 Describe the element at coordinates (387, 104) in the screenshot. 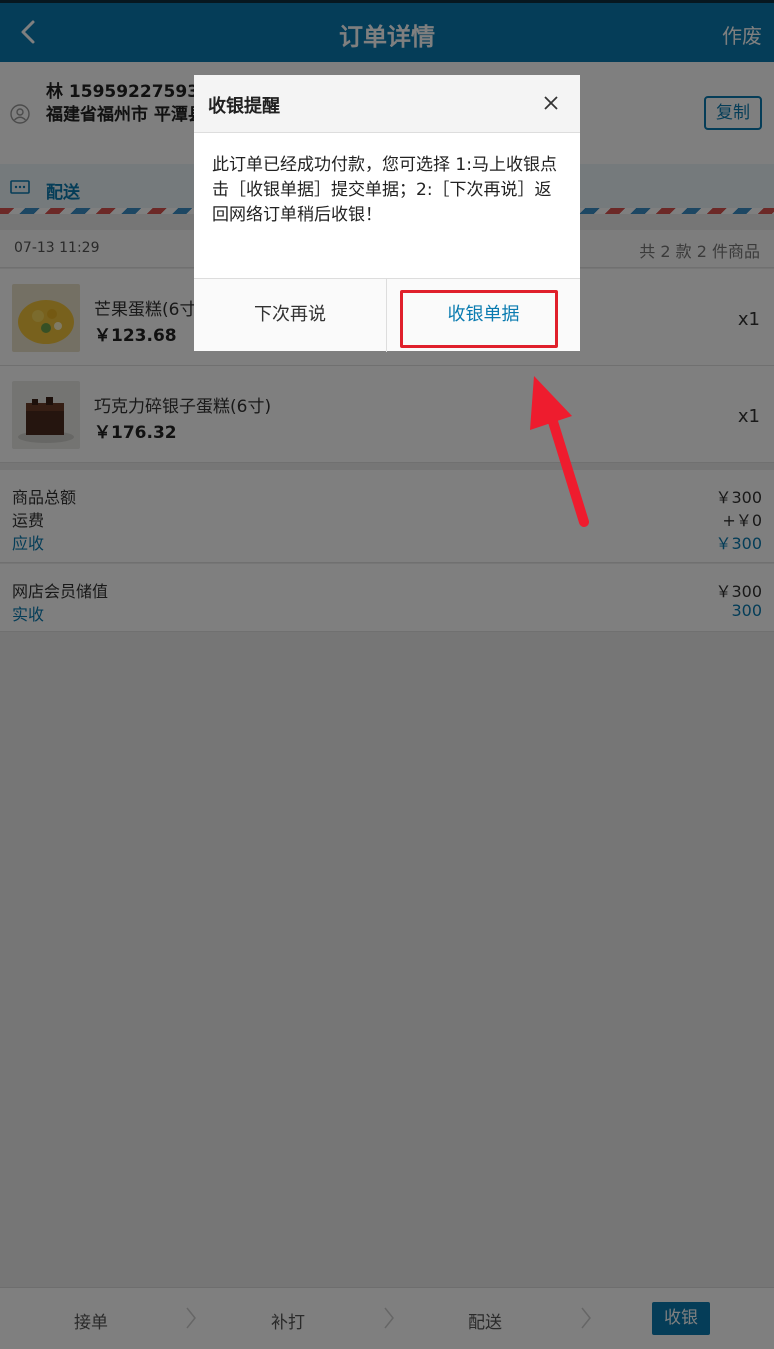

I see `dialog-header: 收银提醒` at that location.